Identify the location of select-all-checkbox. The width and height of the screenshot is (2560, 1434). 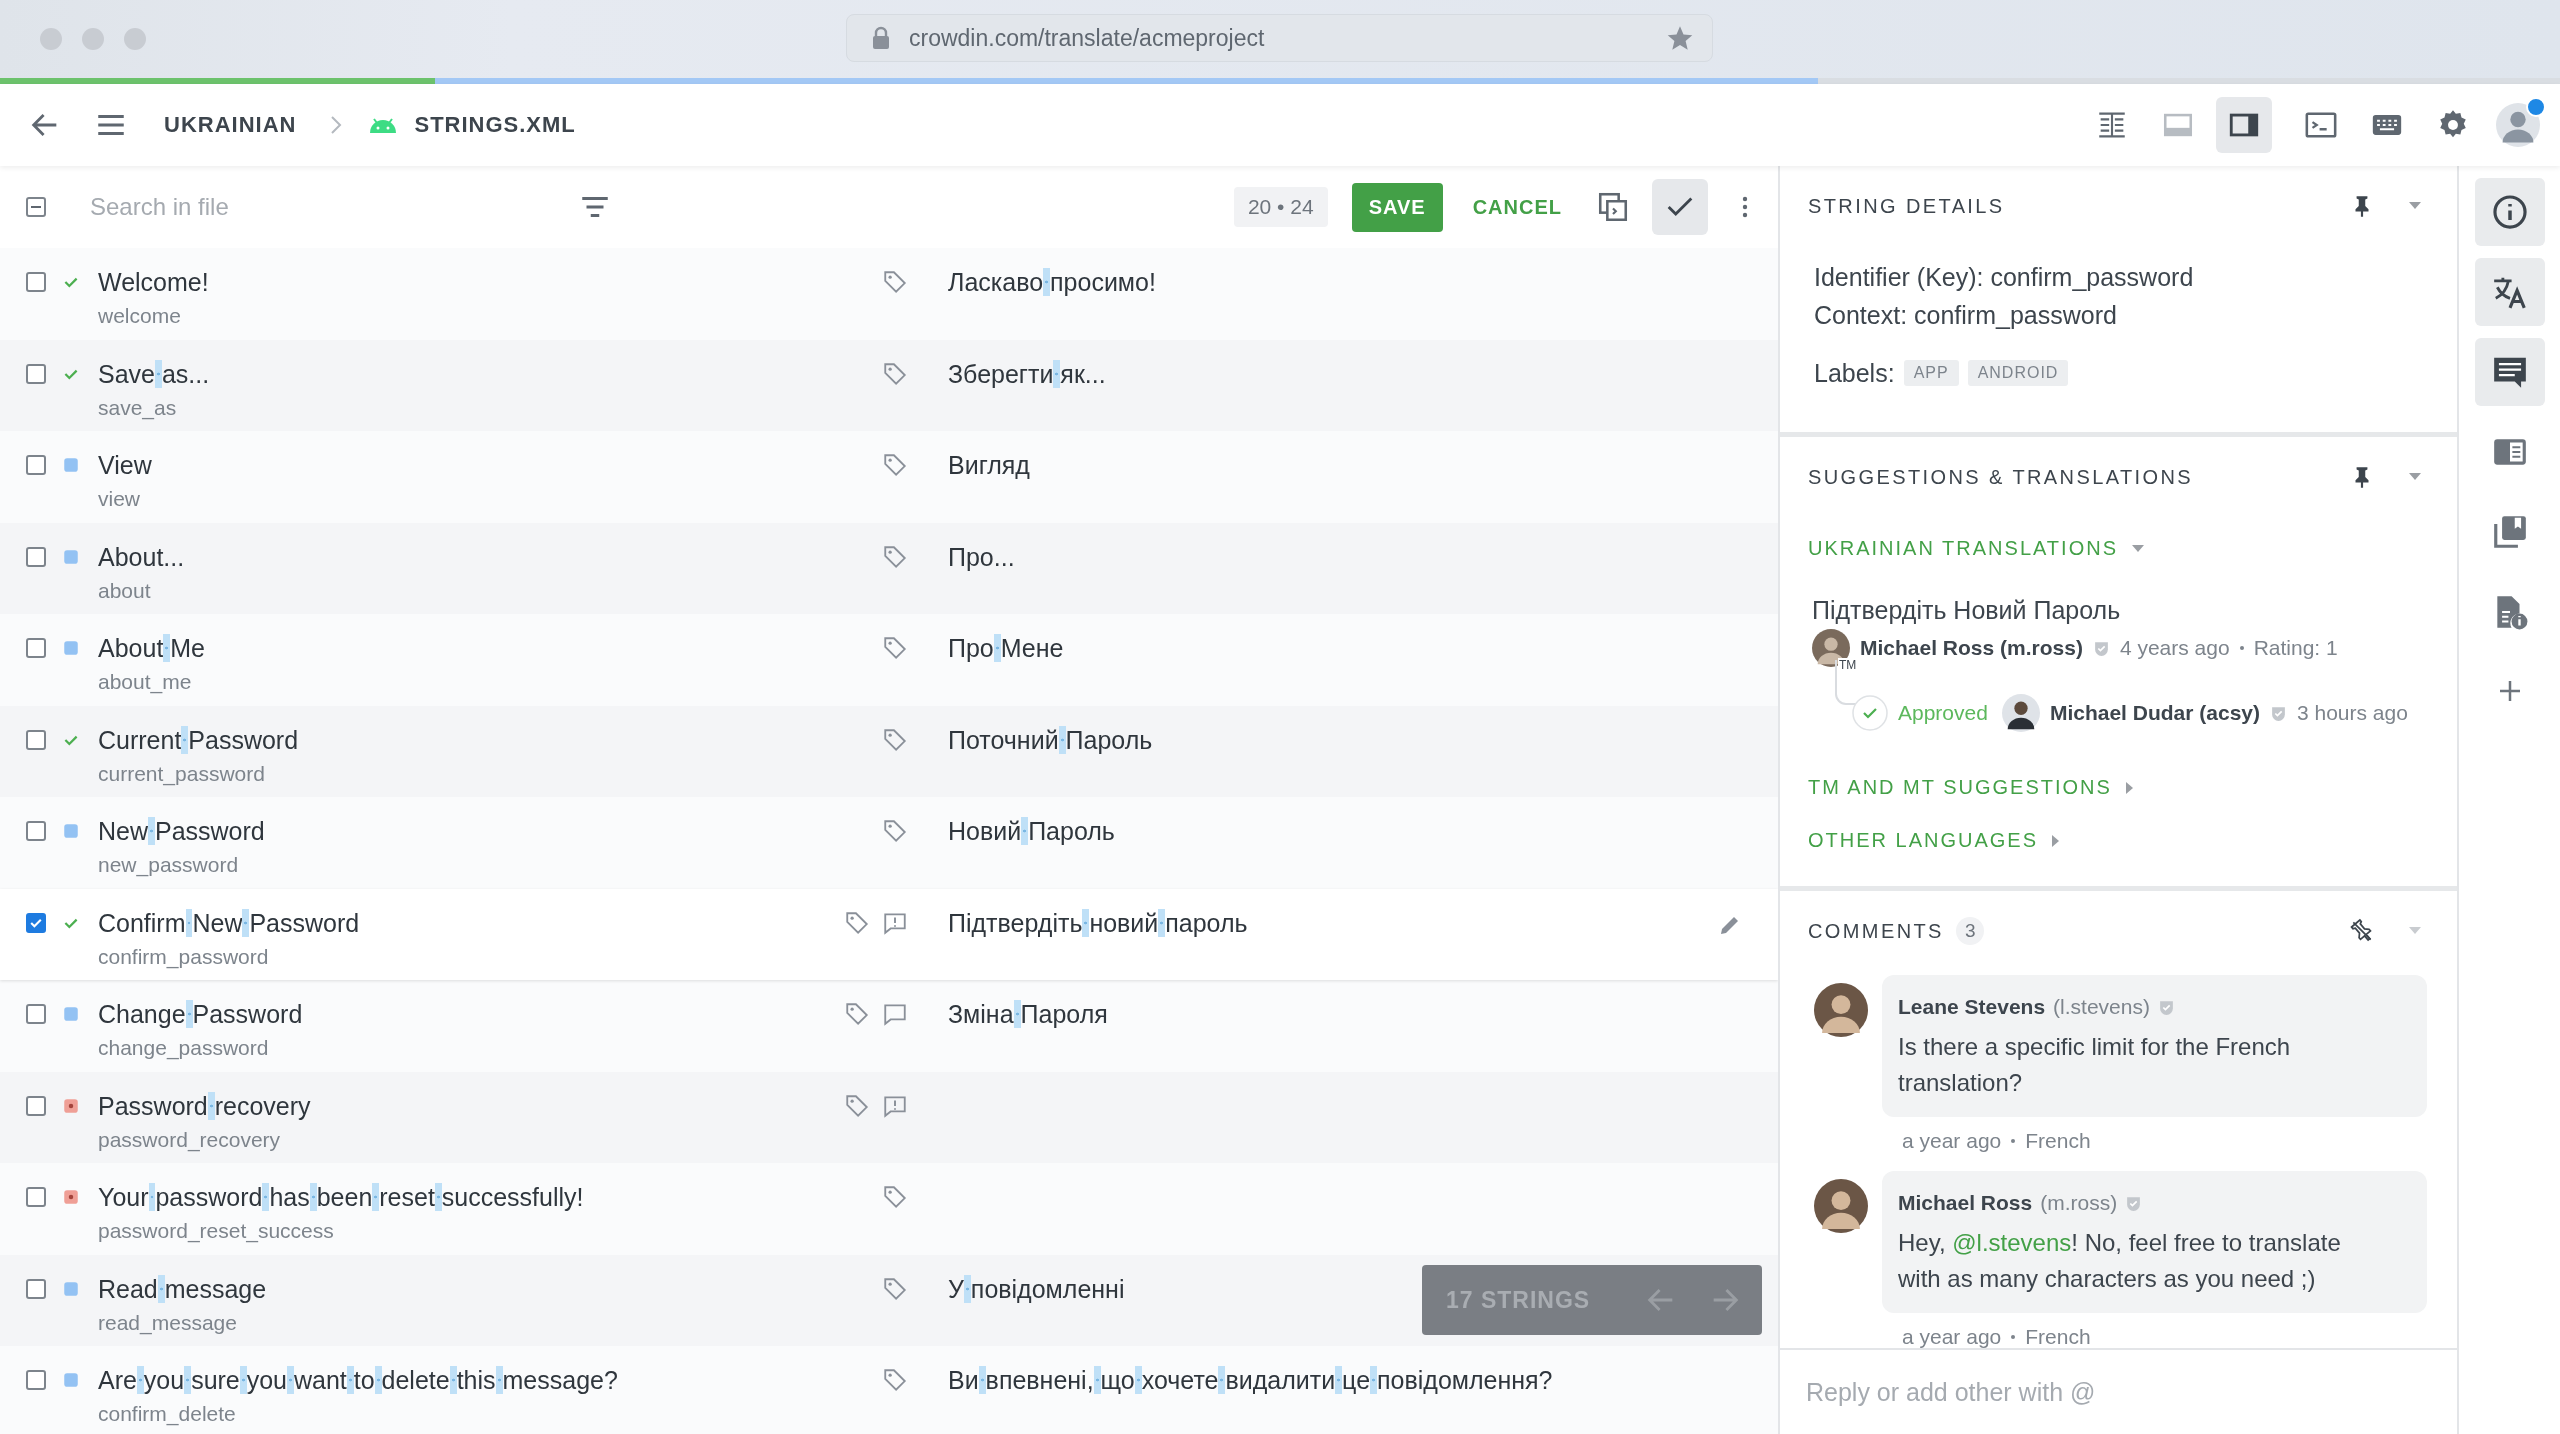
(36, 207).